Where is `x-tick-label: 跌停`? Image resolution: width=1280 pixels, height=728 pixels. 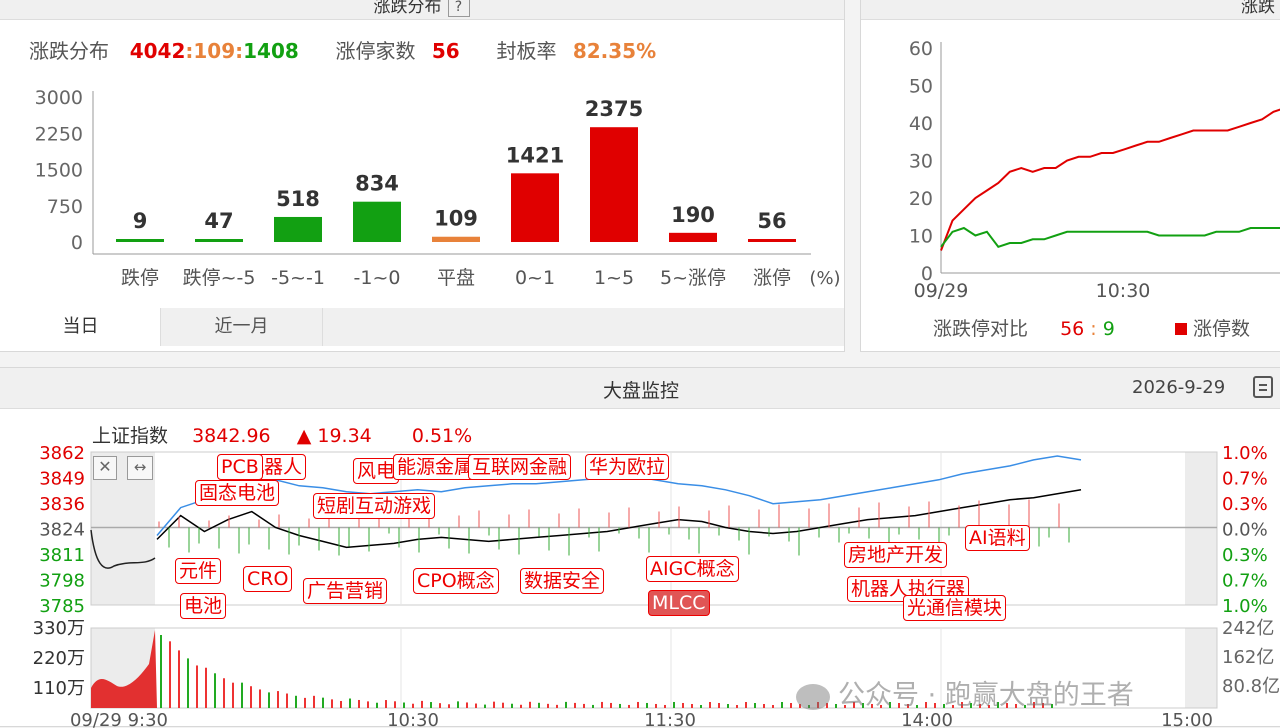 x-tick-label: 跌停 is located at coordinates (140, 278).